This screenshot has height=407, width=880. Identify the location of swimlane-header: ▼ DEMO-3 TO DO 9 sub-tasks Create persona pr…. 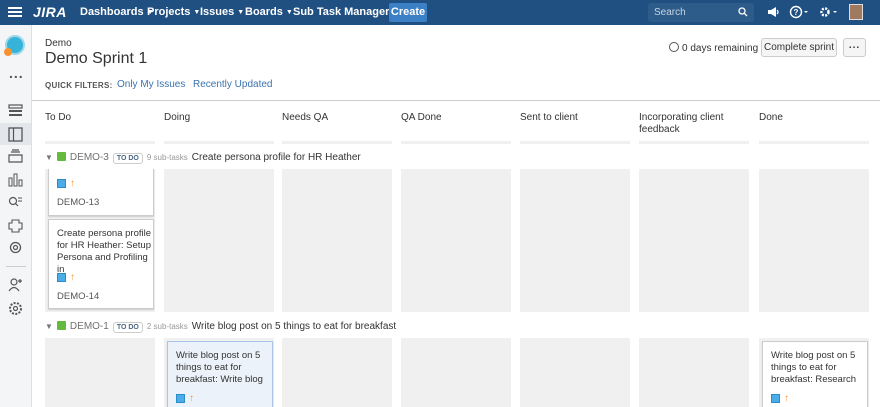
(203, 159).